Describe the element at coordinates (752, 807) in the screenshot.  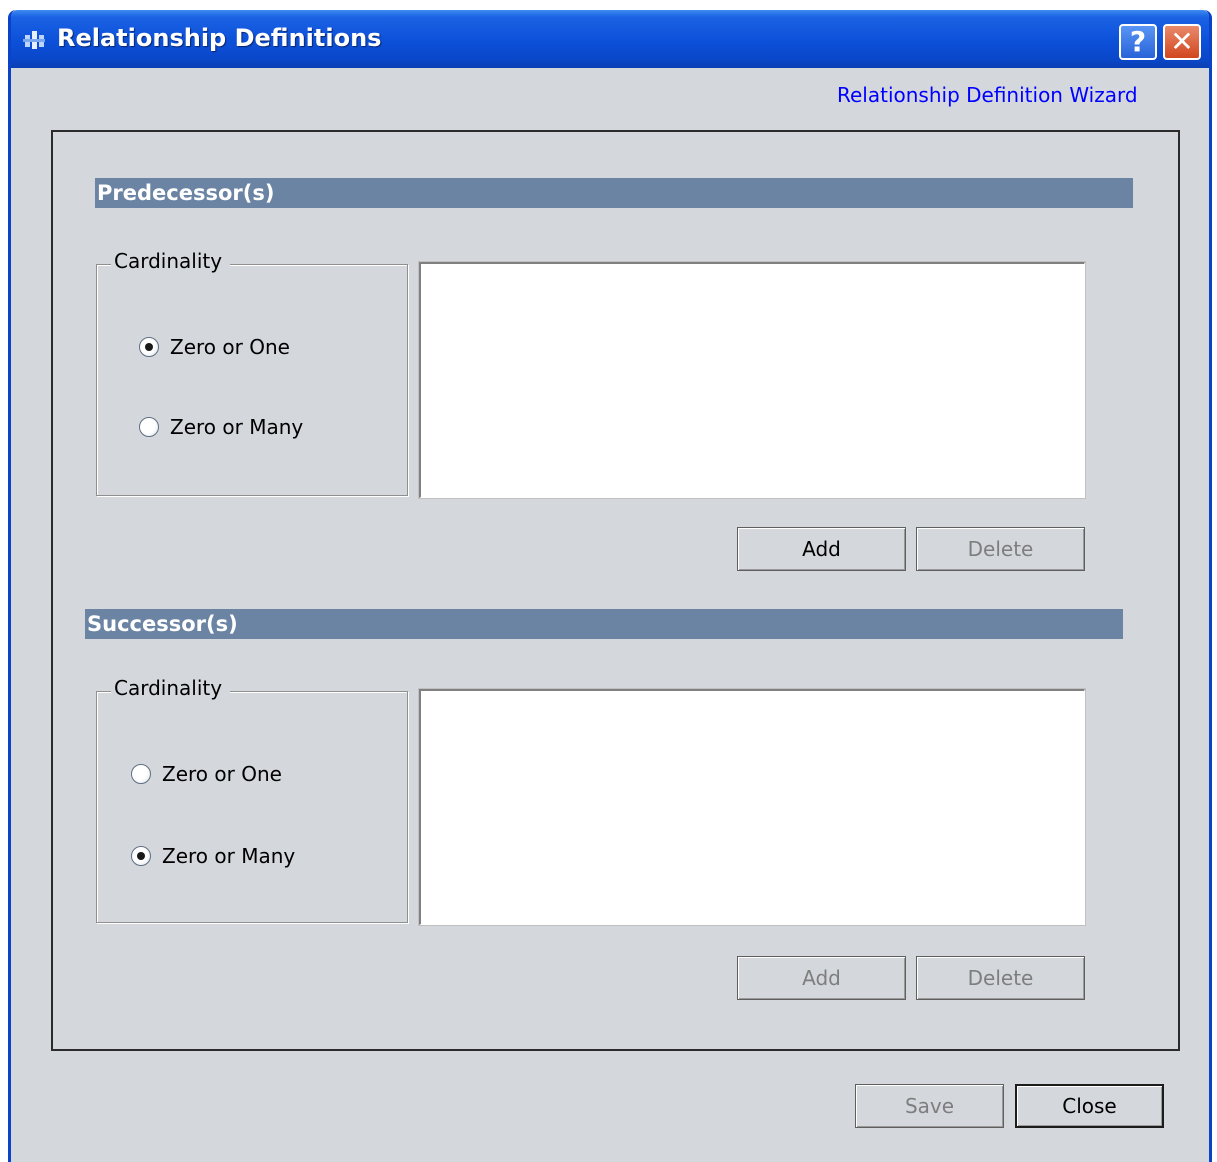
I see `successor-list` at that location.